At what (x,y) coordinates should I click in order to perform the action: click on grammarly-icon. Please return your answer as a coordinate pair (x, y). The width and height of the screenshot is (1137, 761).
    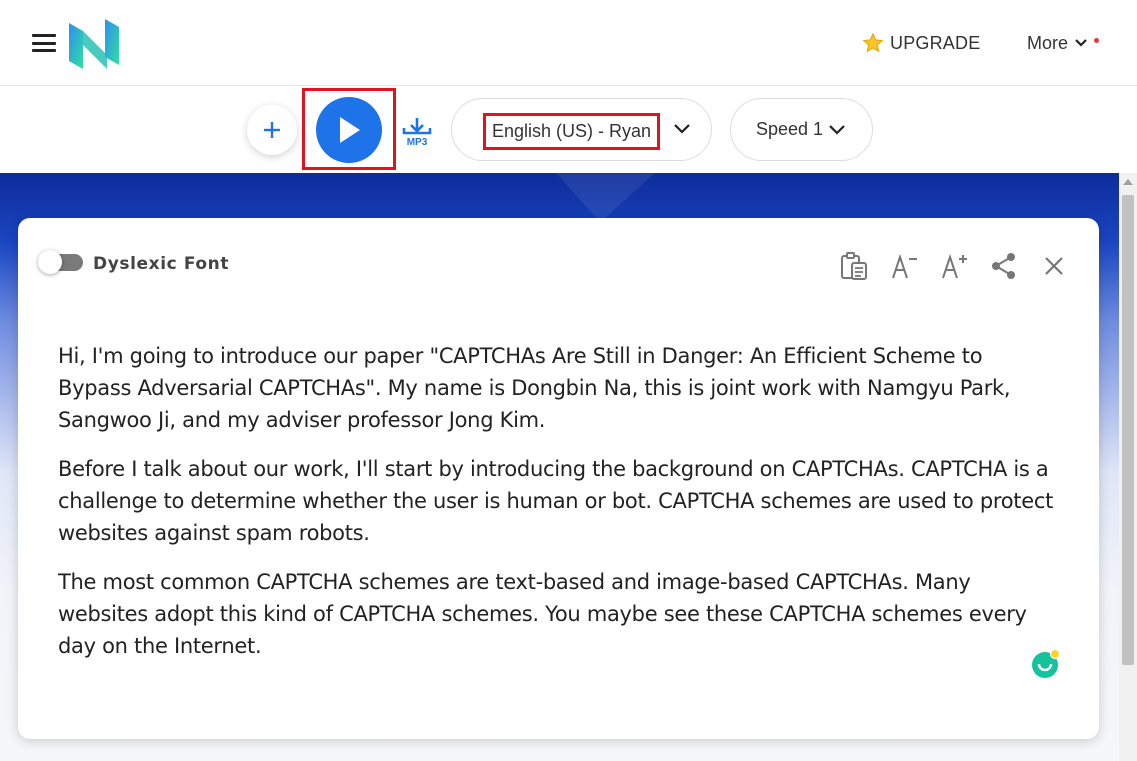
    Looking at the image, I should click on (1046, 664).